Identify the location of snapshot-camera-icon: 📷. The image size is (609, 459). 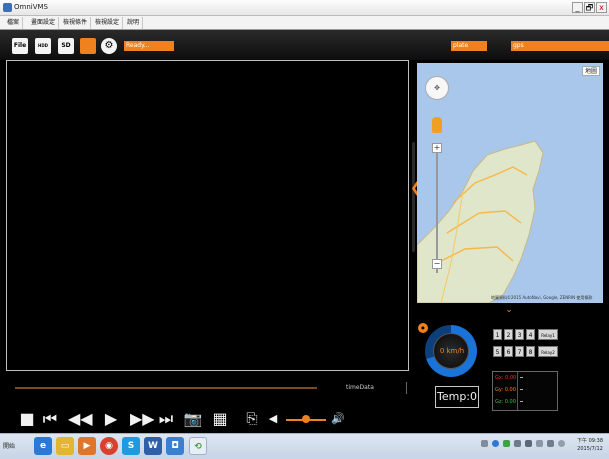
(193, 419).